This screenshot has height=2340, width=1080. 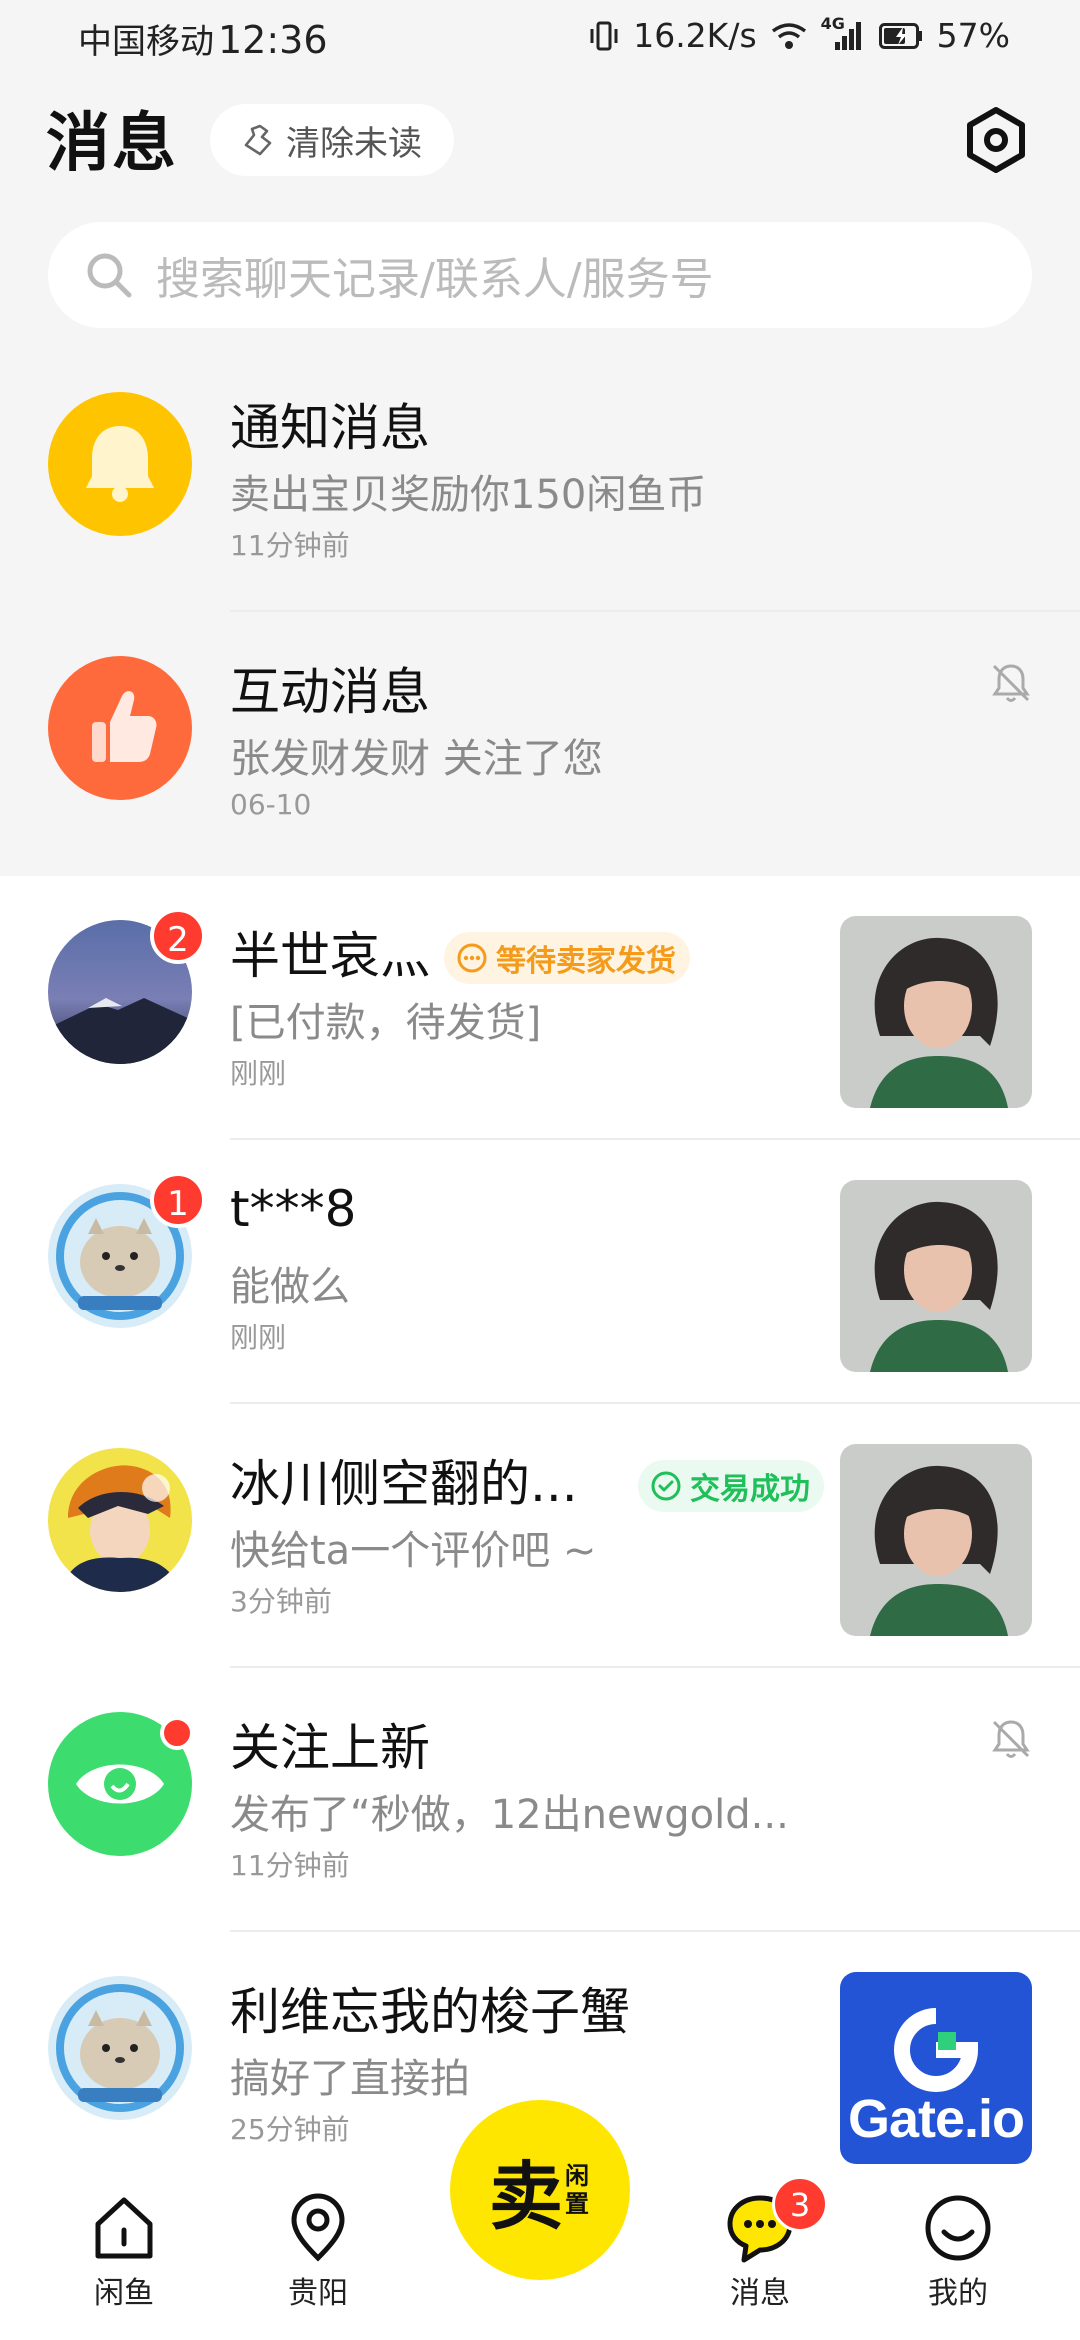 What do you see at coordinates (258, 140) in the screenshot?
I see `broom-icon` at bounding box center [258, 140].